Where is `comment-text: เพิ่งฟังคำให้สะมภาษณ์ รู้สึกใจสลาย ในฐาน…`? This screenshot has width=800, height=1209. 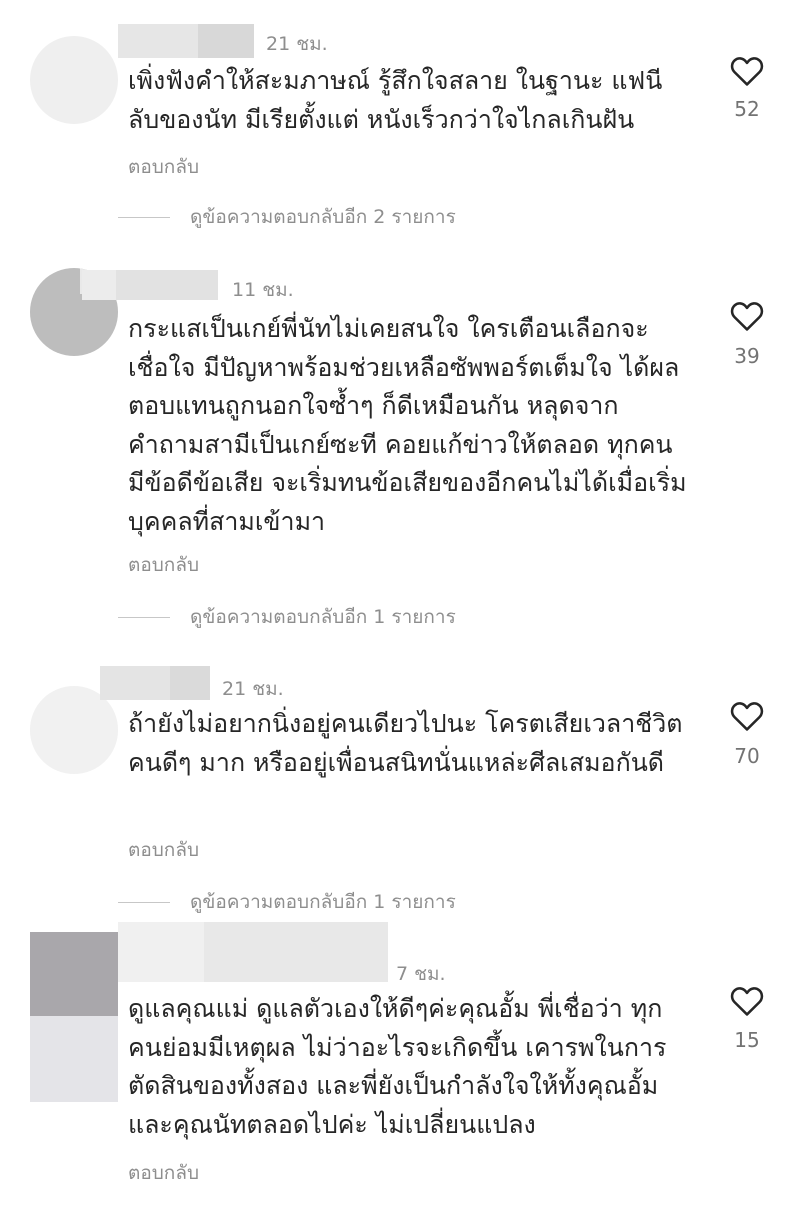 comment-text: เพิ่งฟังคำให้สะมภาษณ์ รู้สึกใจสลาย ในฐาน… is located at coordinates (395, 100).